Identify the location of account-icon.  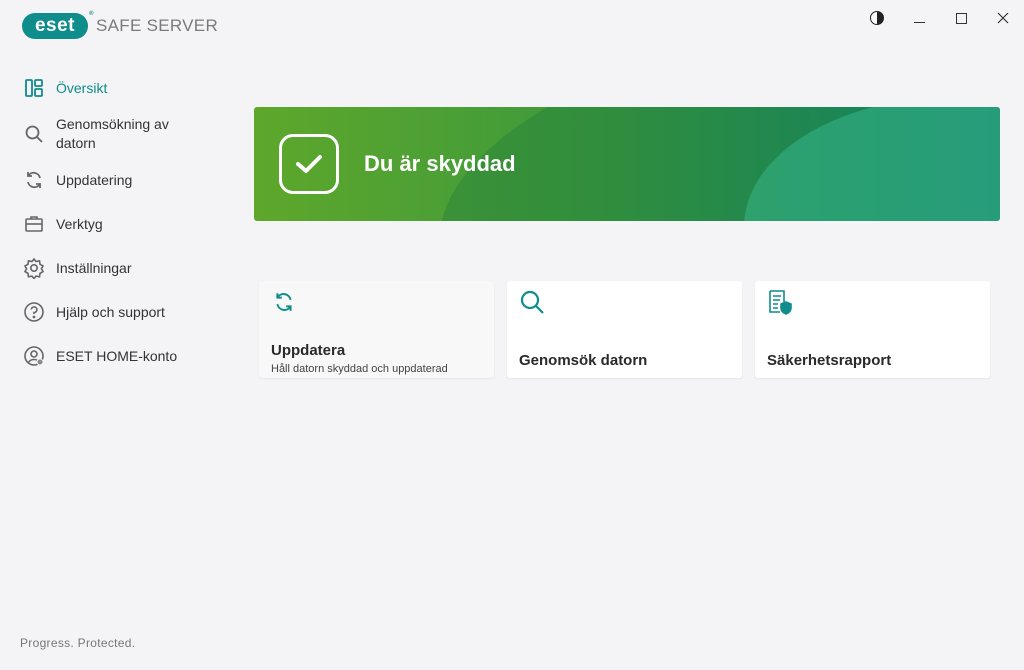
(34, 356).